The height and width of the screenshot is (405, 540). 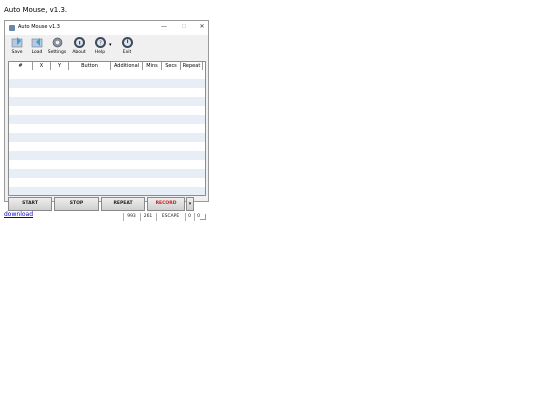 What do you see at coordinates (131, 217) in the screenshot?
I see `status-x: 993` at bounding box center [131, 217].